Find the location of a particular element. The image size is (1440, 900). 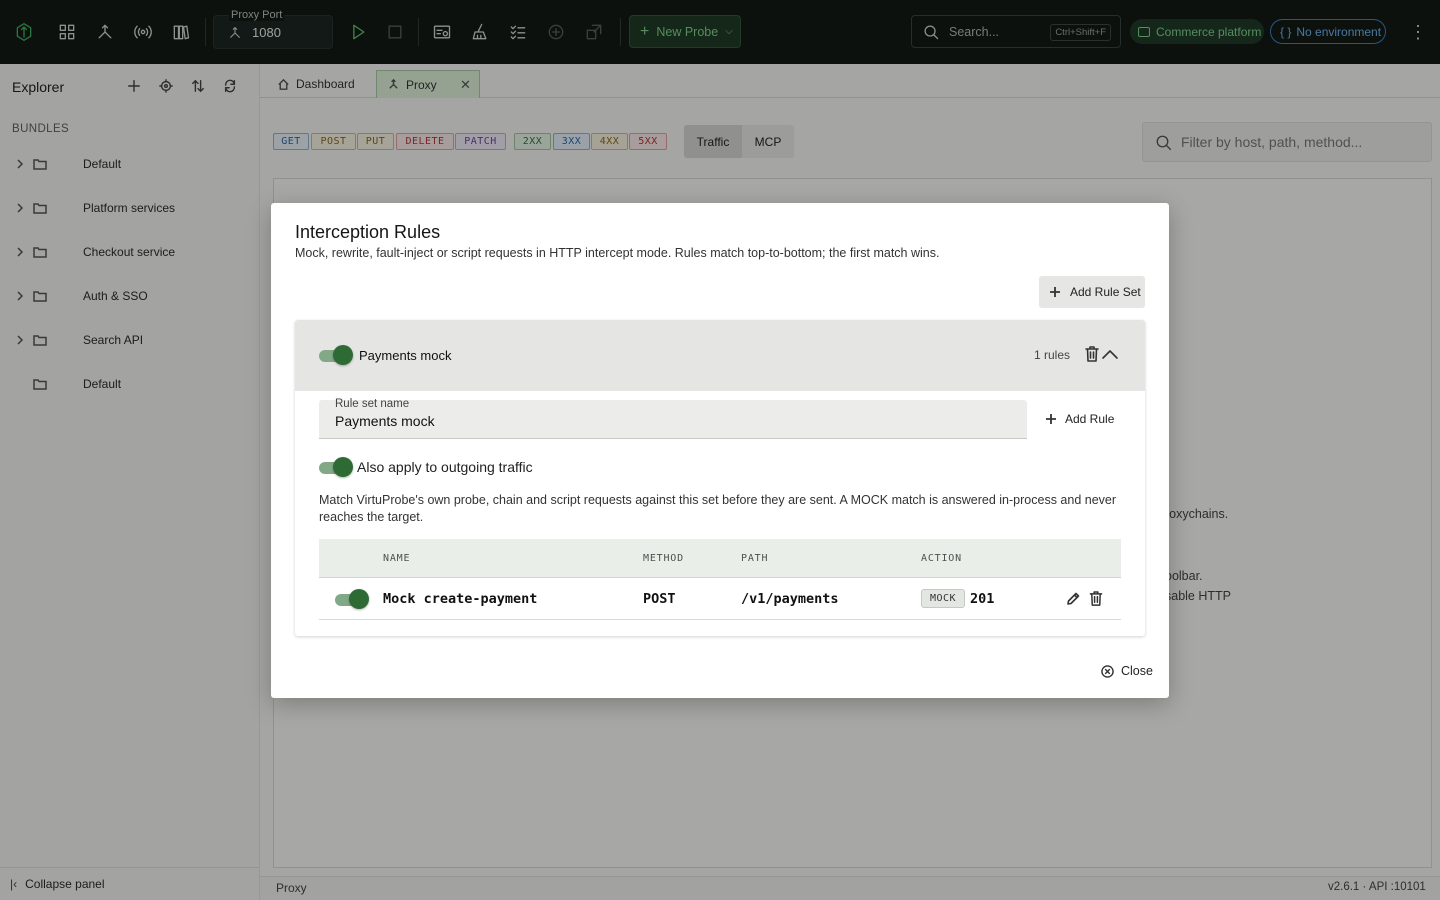

column-header-action: ACTION is located at coordinates (941, 558).